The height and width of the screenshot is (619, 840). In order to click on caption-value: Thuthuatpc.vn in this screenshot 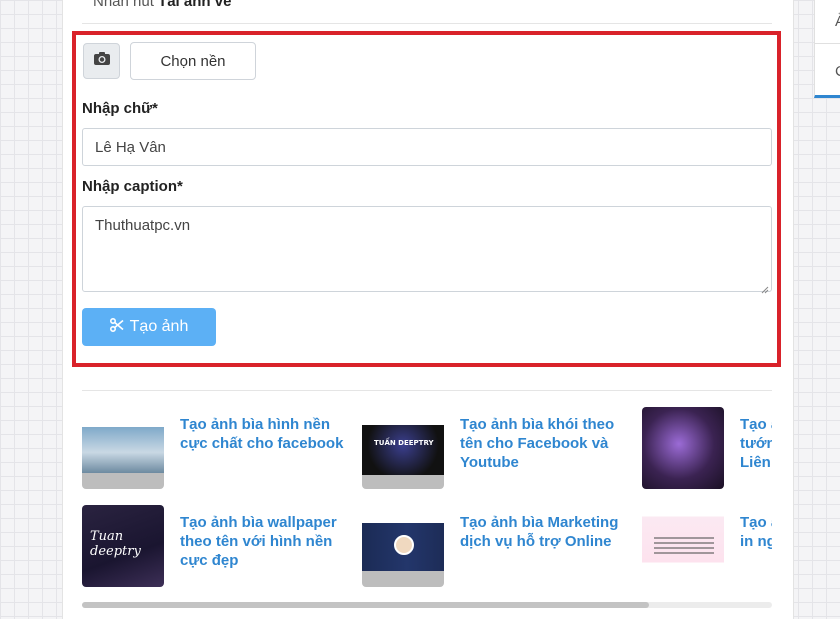, I will do `click(143, 225)`.